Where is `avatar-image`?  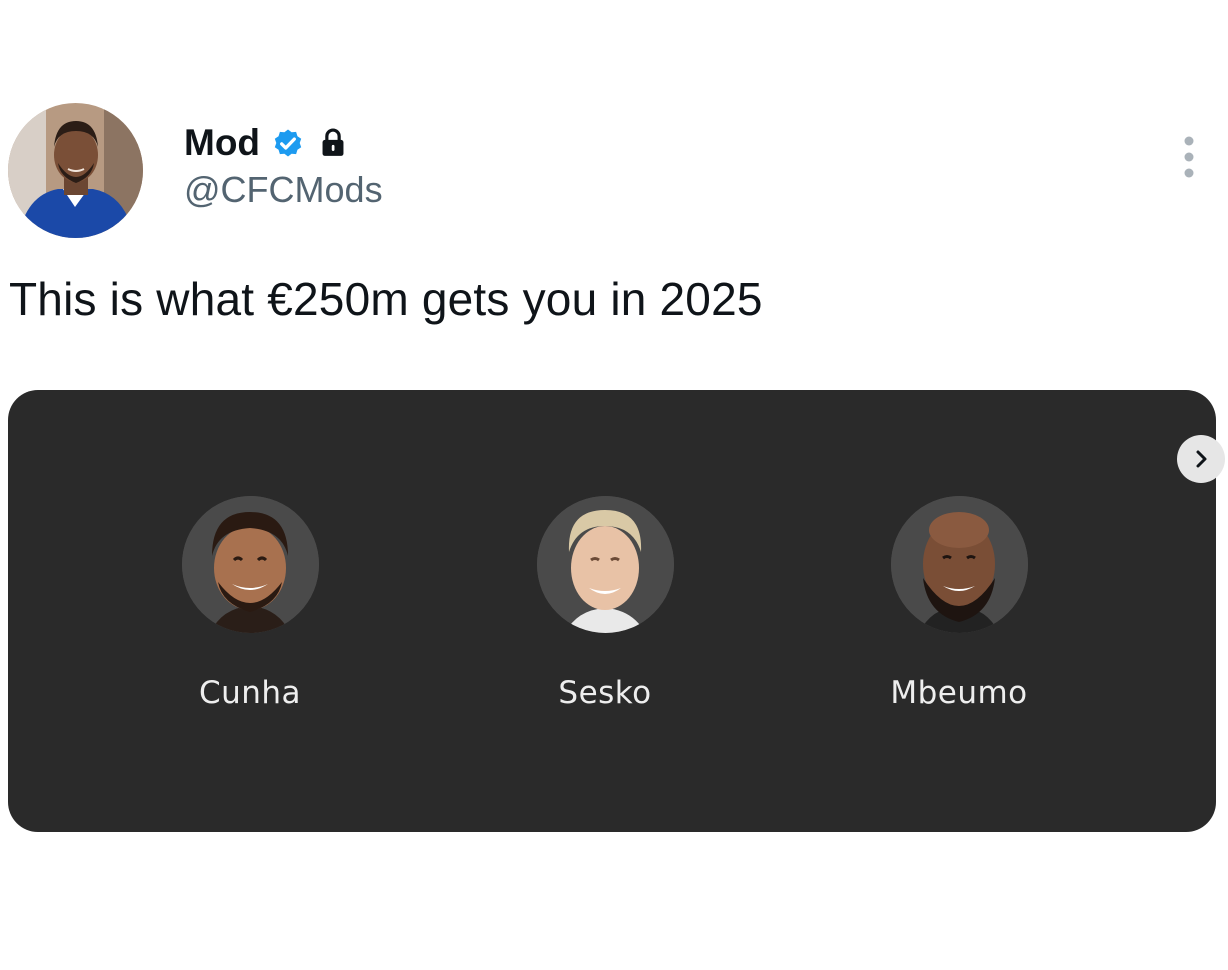 avatar-image is located at coordinates (75, 170).